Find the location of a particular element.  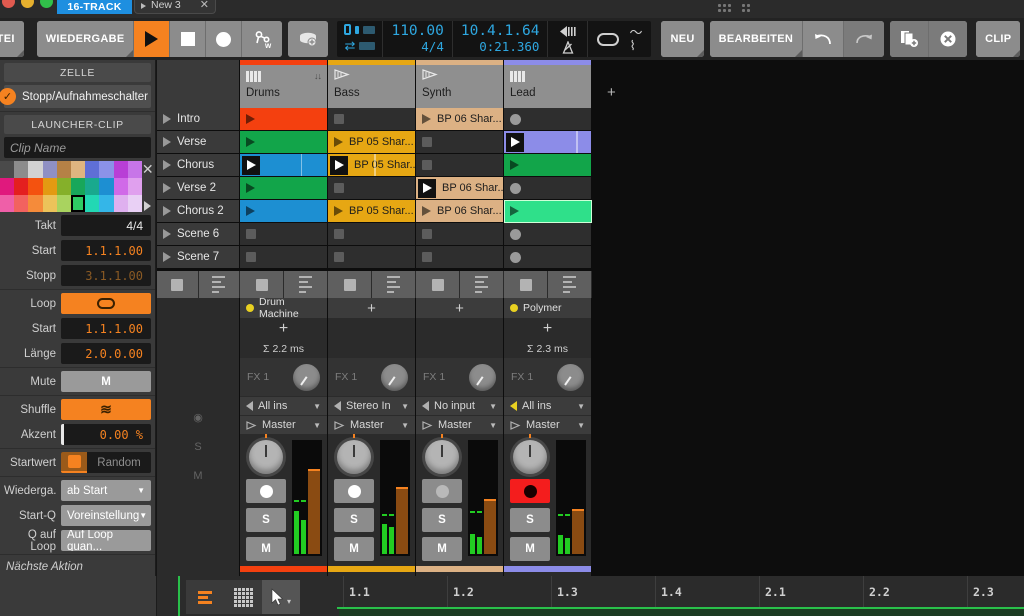

add-track-button: + is located at coordinates (611, 92).